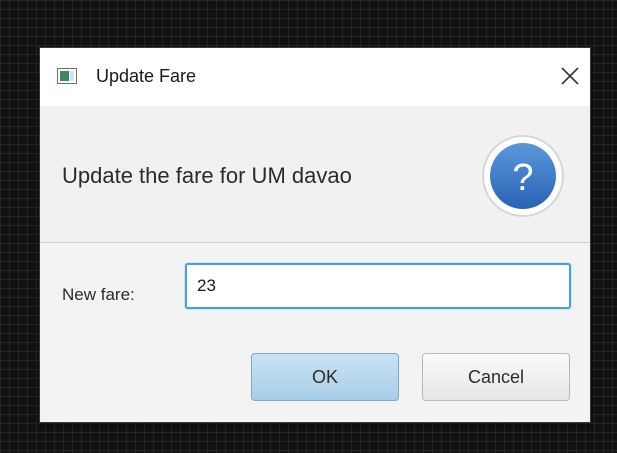  Describe the element at coordinates (378, 286) in the screenshot. I see `new-fare-input` at that location.